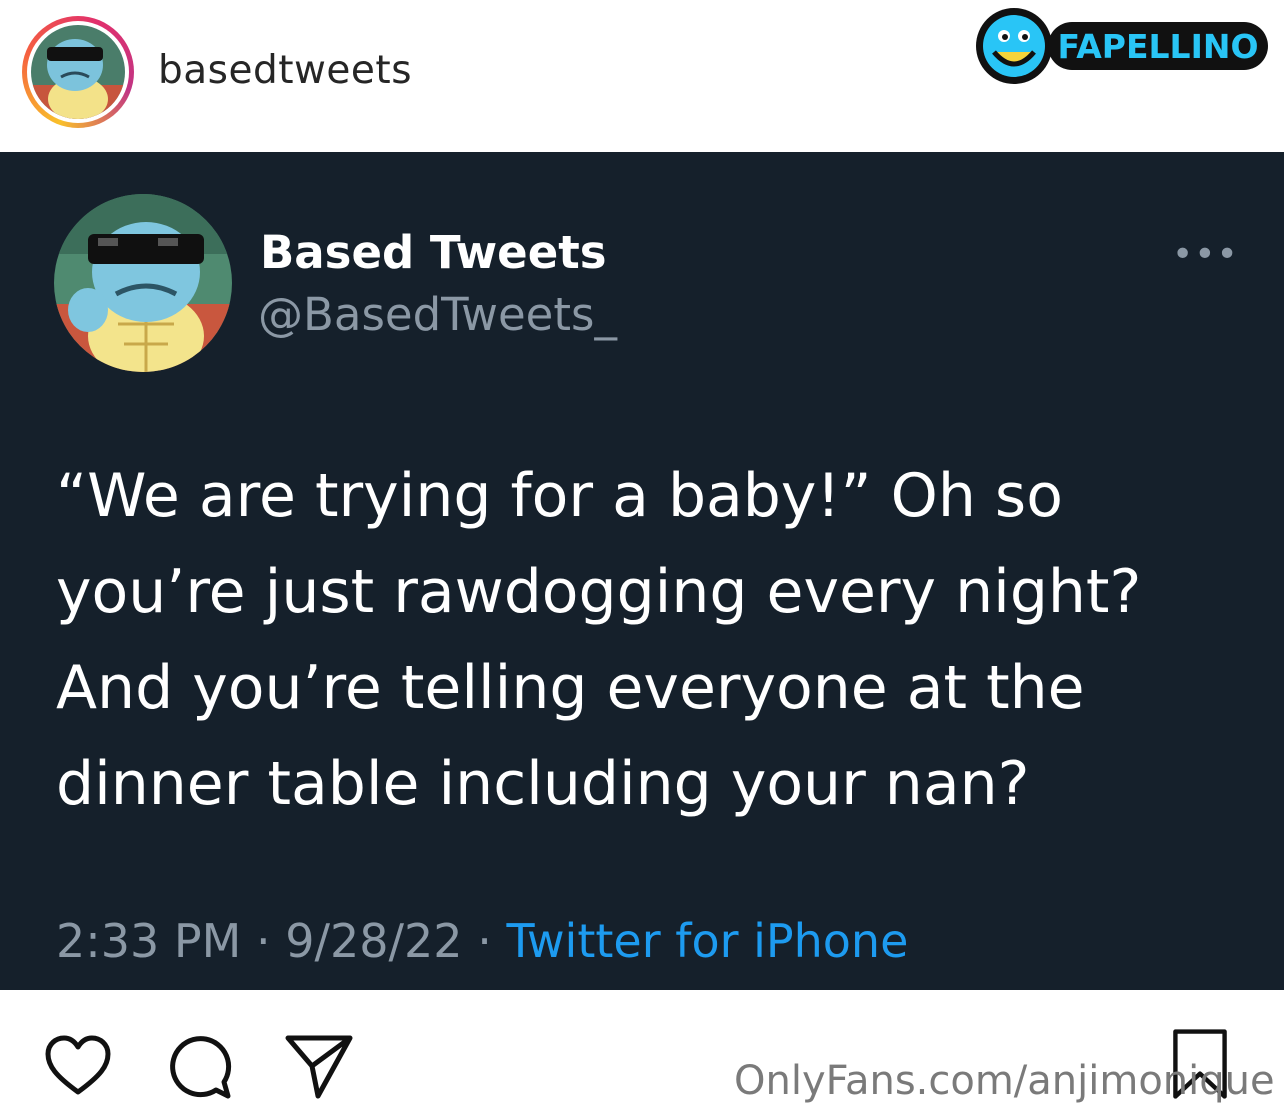 The height and width of the screenshot is (1120, 1284). Describe the element at coordinates (437, 314) in the screenshot. I see `tweet-handle: @BasedTweets_` at that location.